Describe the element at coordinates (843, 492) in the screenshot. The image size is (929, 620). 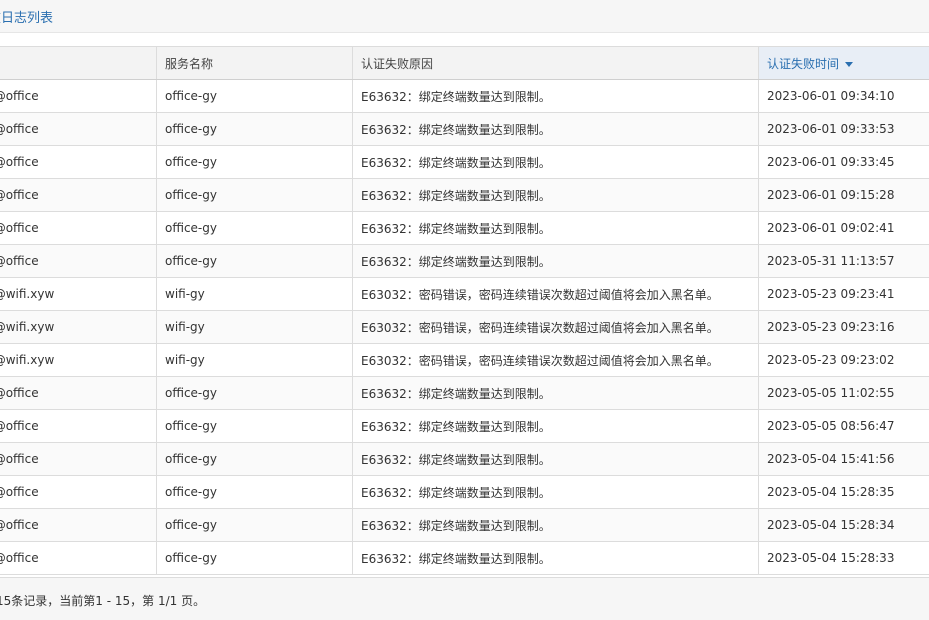
I see `cell-failure-time: 2023-05-04 15:28:35` at that location.